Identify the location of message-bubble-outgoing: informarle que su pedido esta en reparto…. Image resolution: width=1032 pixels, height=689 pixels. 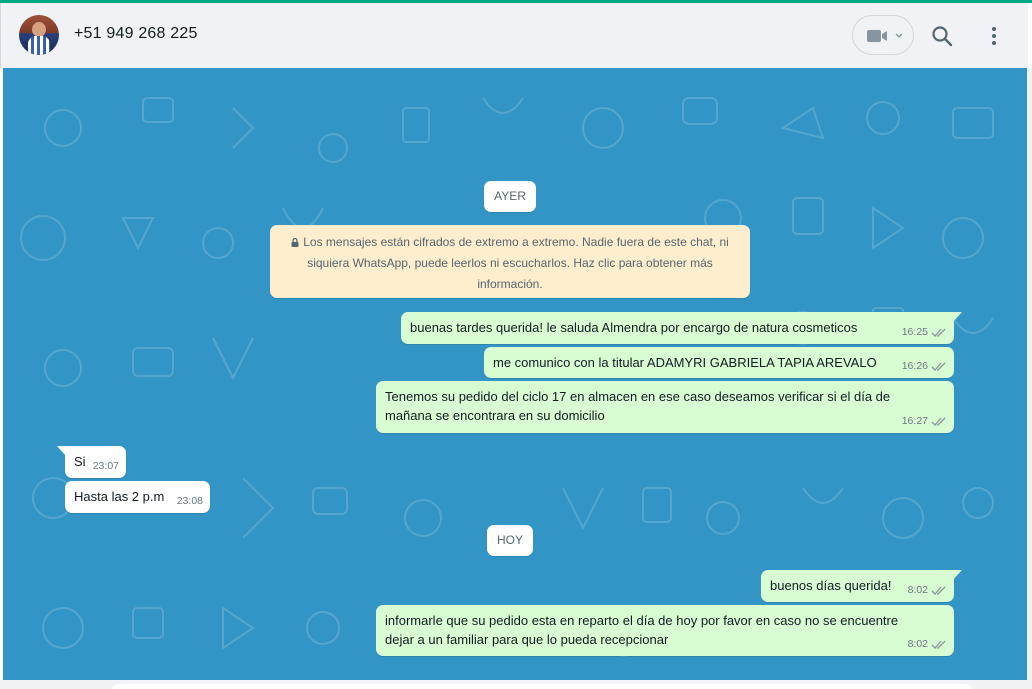
(665, 630).